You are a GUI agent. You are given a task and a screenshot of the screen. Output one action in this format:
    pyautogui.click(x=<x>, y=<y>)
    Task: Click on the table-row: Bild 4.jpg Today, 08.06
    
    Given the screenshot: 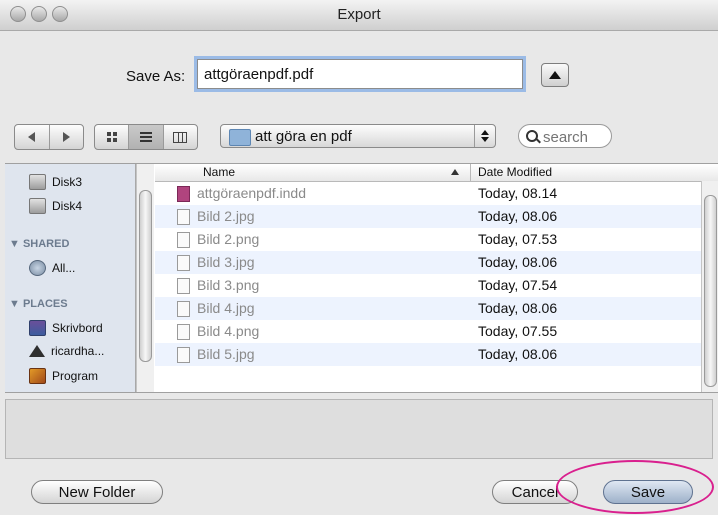 What is the action you would take?
    pyautogui.click(x=428, y=308)
    